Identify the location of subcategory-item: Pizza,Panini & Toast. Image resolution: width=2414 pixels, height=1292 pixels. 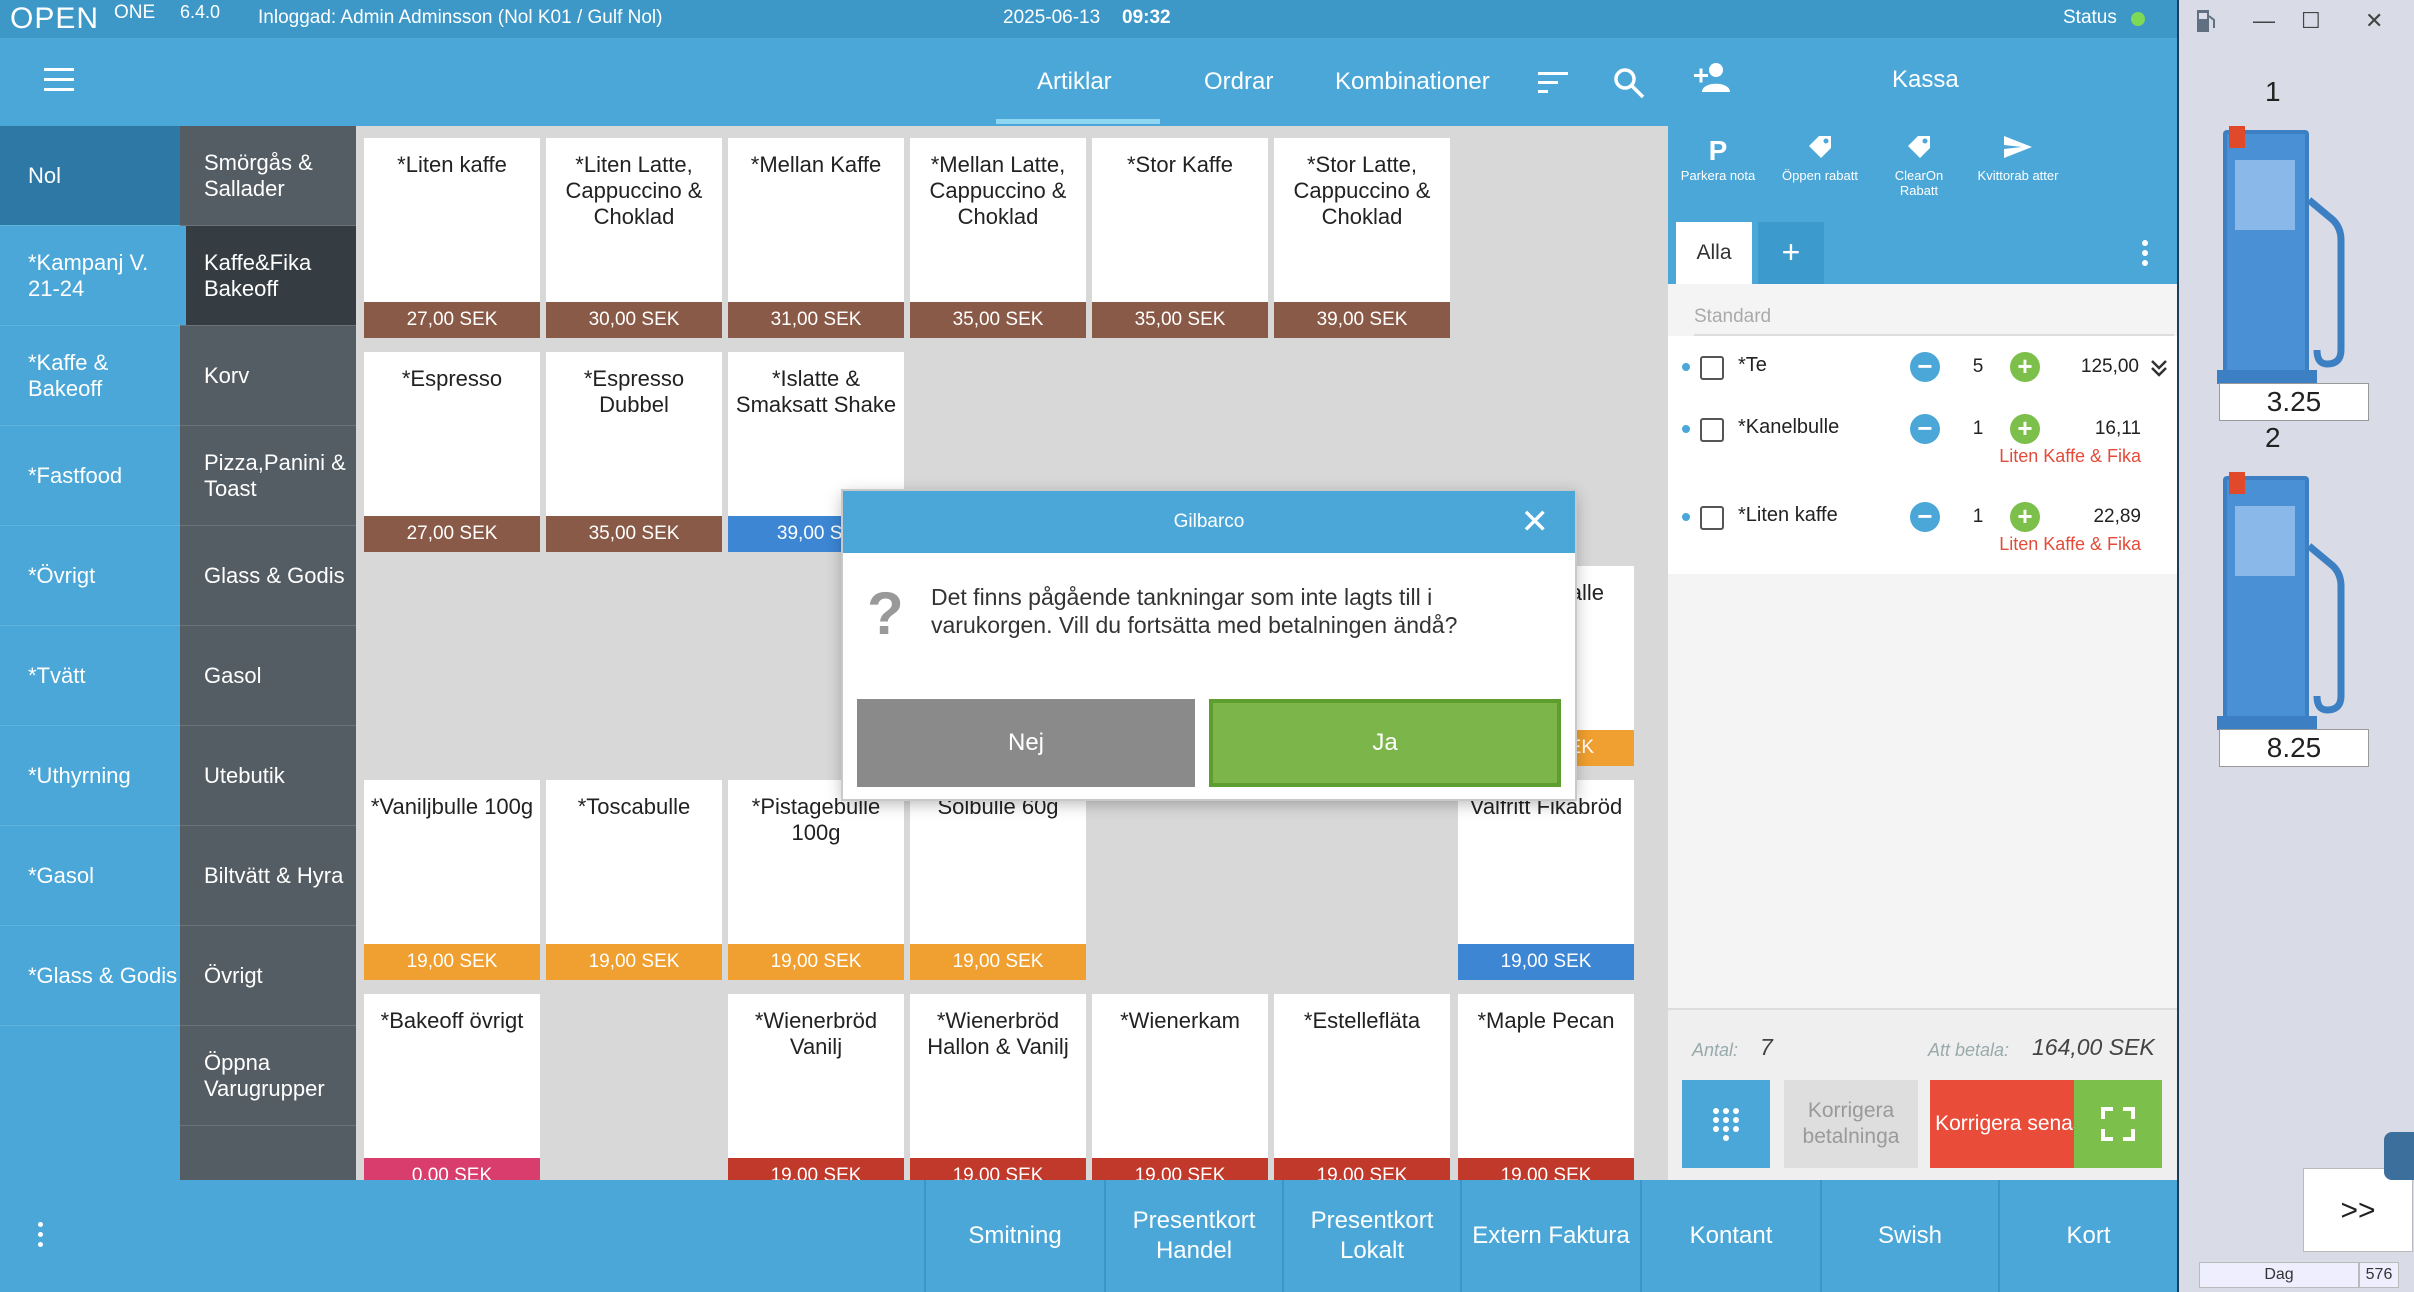
(268, 476).